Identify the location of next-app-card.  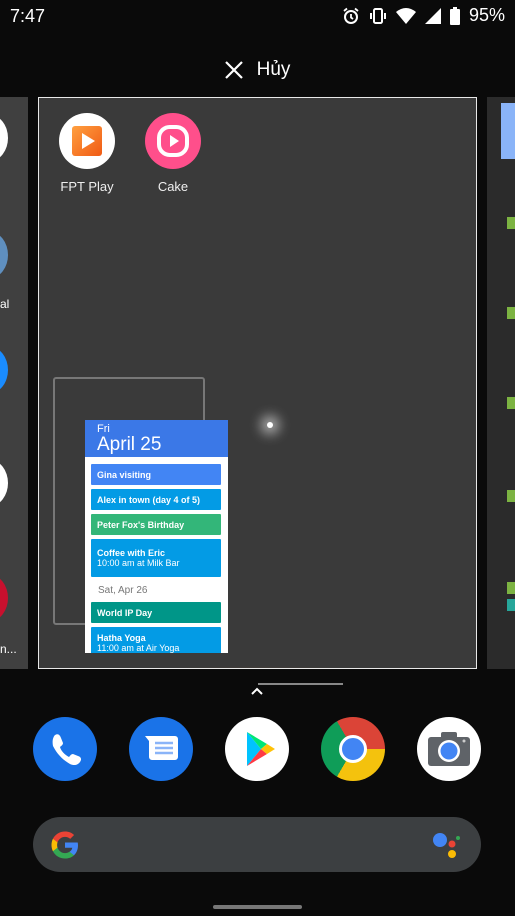
(501, 383).